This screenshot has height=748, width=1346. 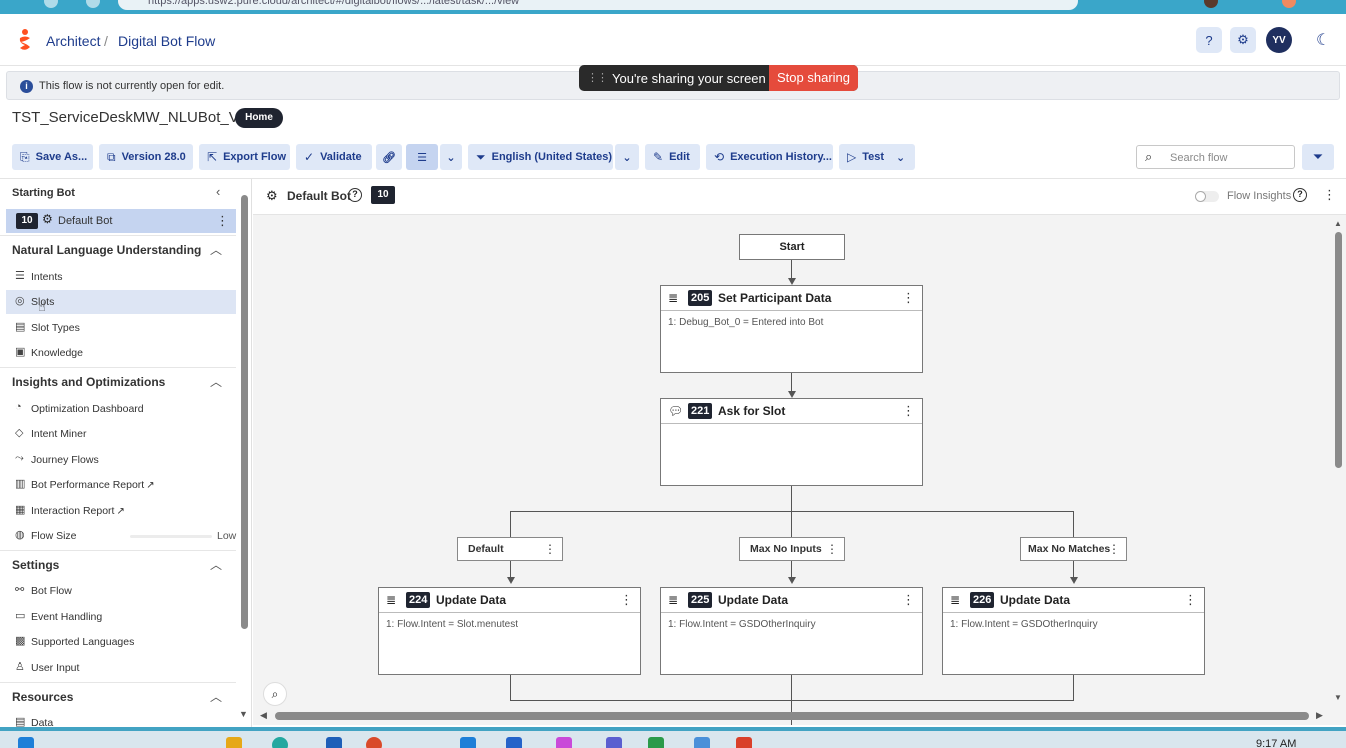 What do you see at coordinates (118, 249) in the screenshot?
I see `section-nlu: Natural Language Understanding ︿` at bounding box center [118, 249].